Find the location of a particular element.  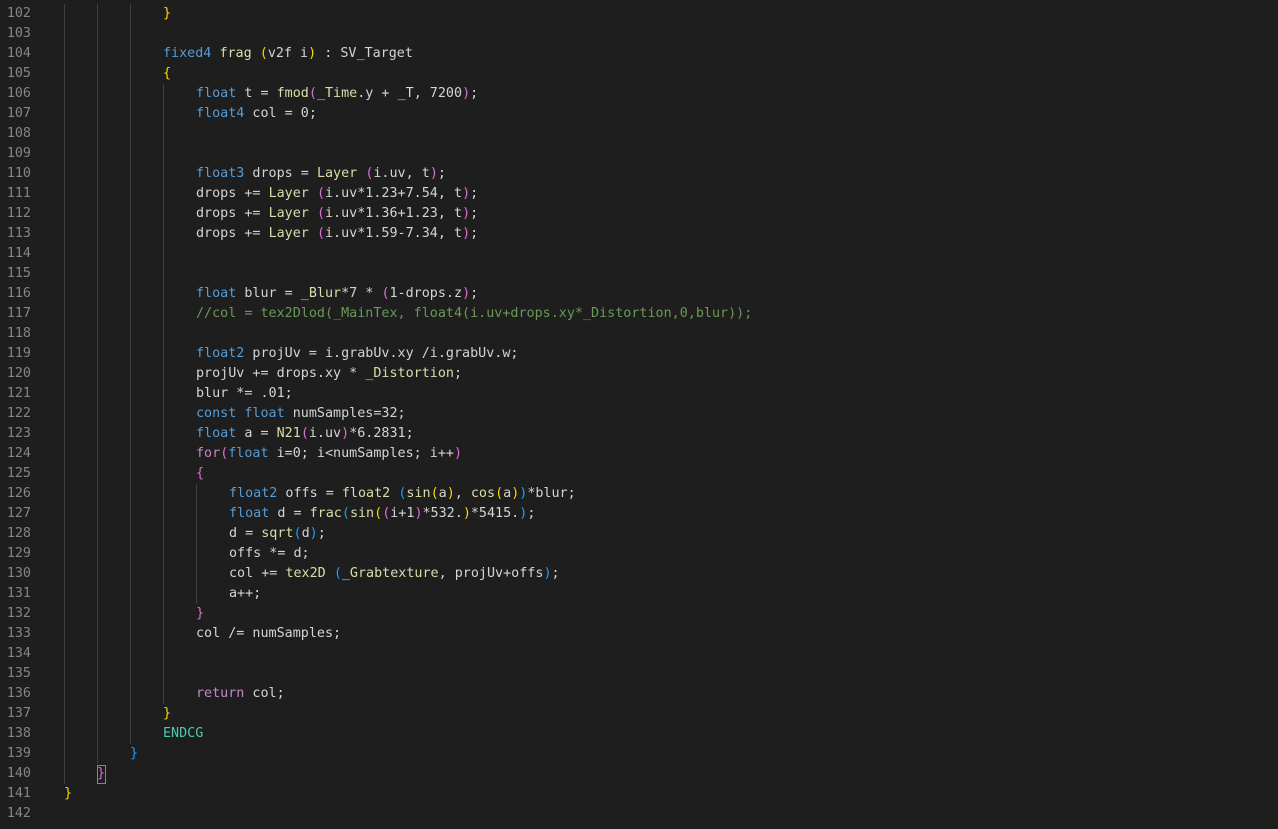

code-token: drops = is located at coordinates (280, 173).